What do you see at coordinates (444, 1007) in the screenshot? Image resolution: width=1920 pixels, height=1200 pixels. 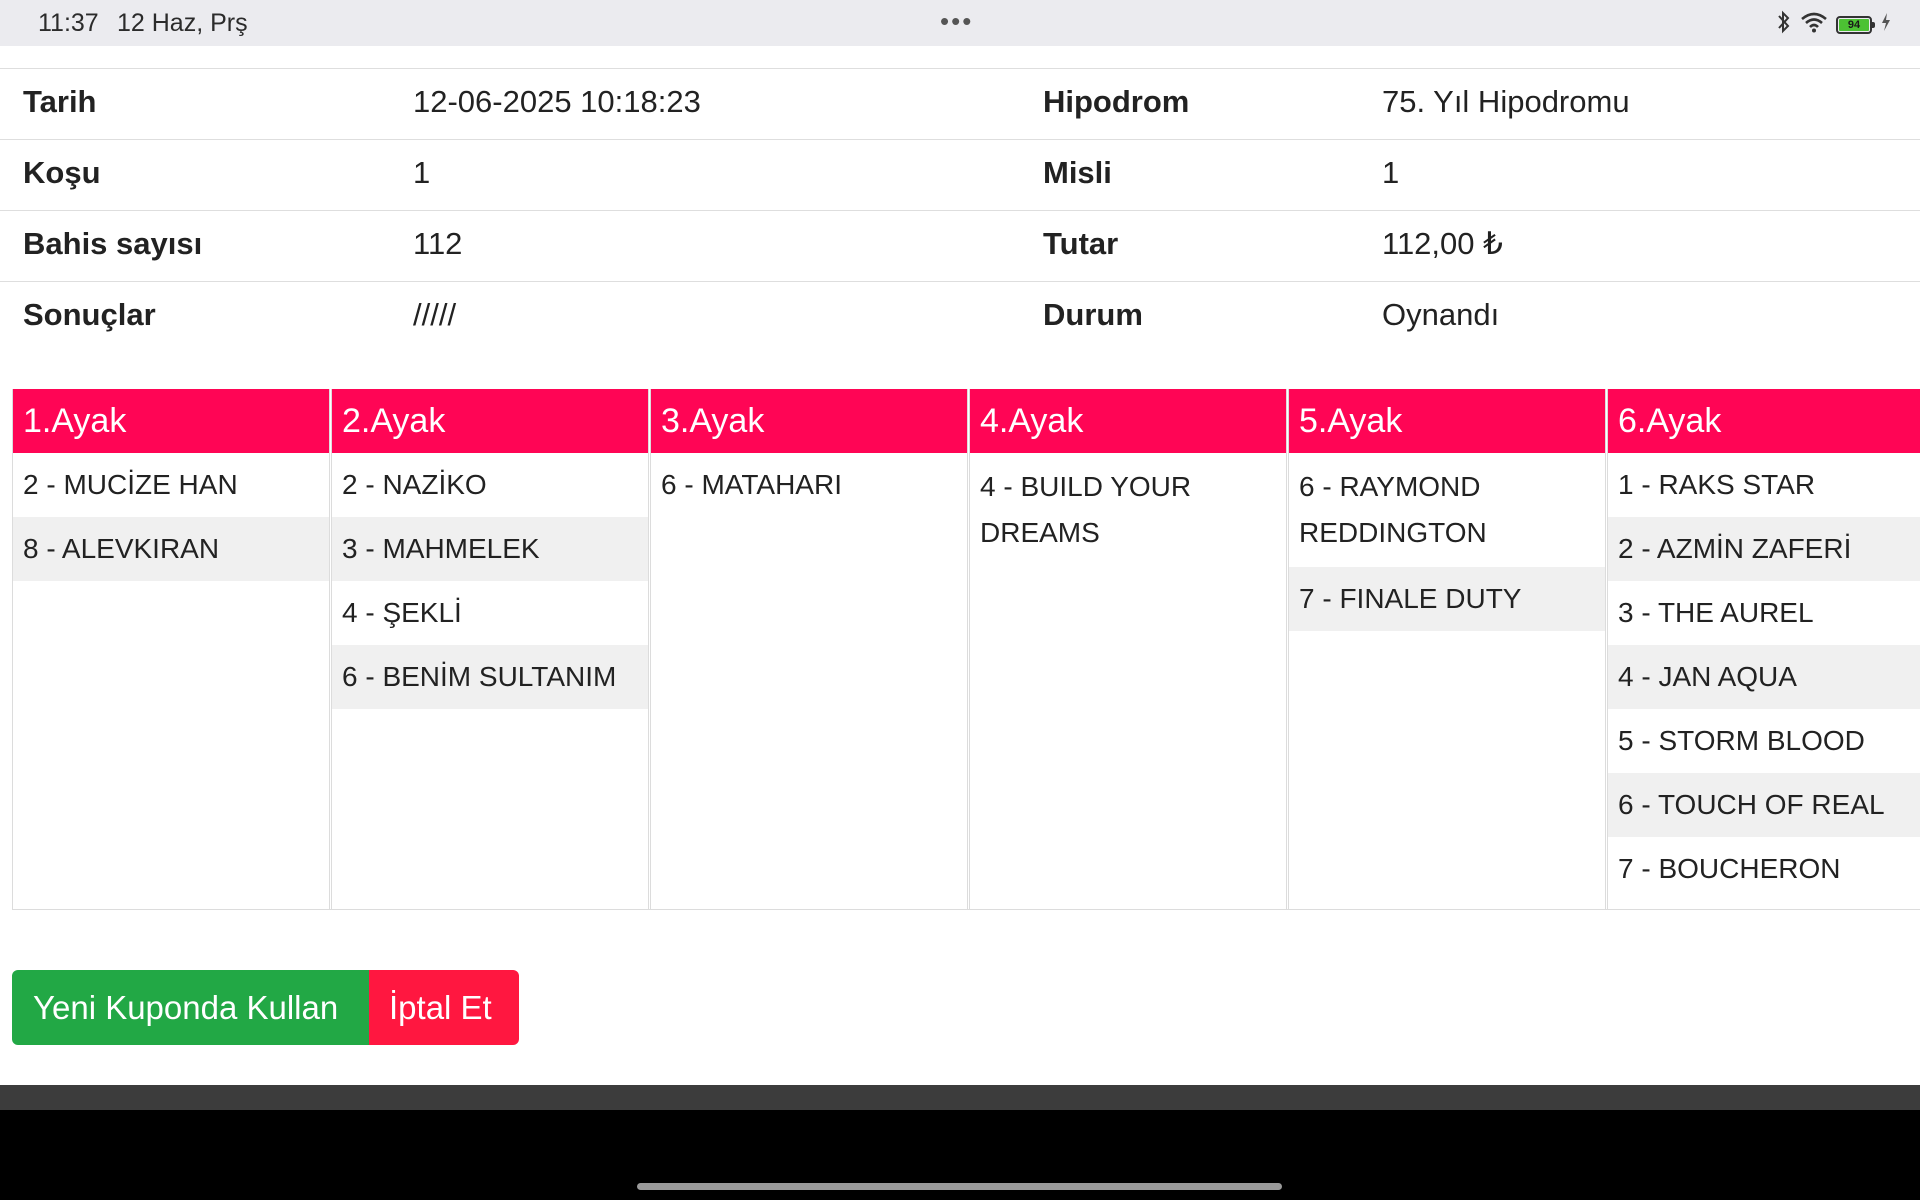 I see `cancel-button: İptal Et` at bounding box center [444, 1007].